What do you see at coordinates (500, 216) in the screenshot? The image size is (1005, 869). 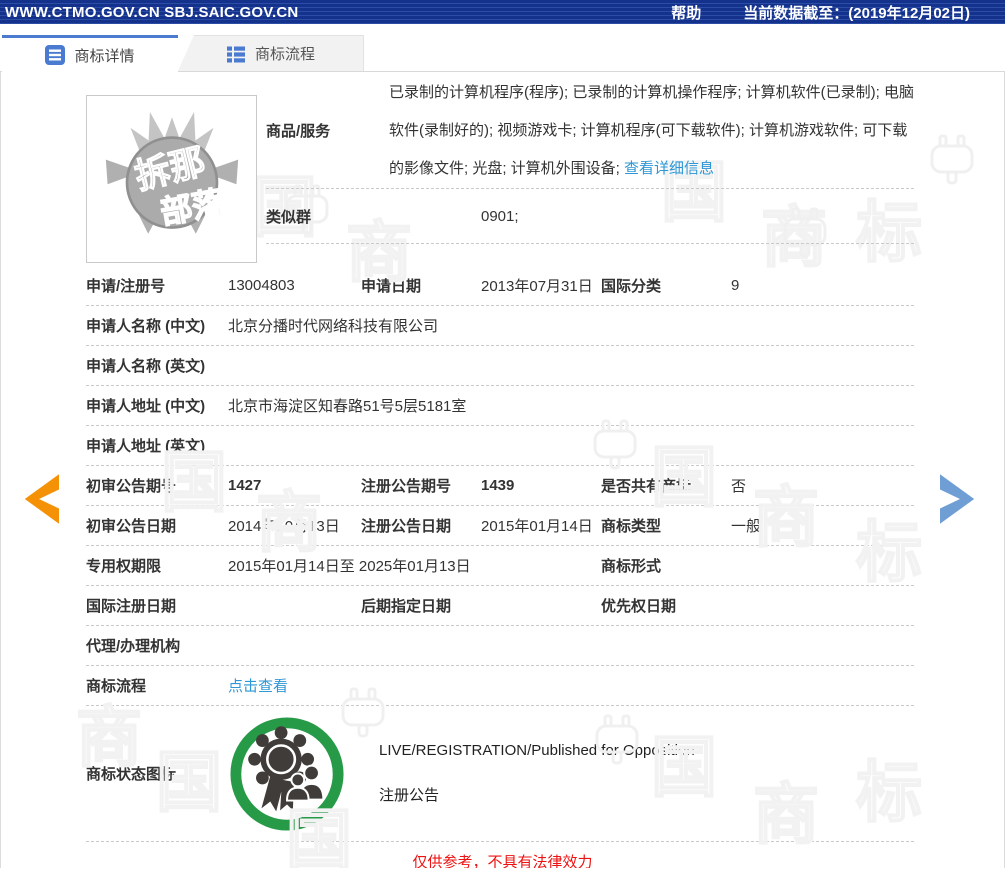 I see `similar-group-value: 0901;` at bounding box center [500, 216].